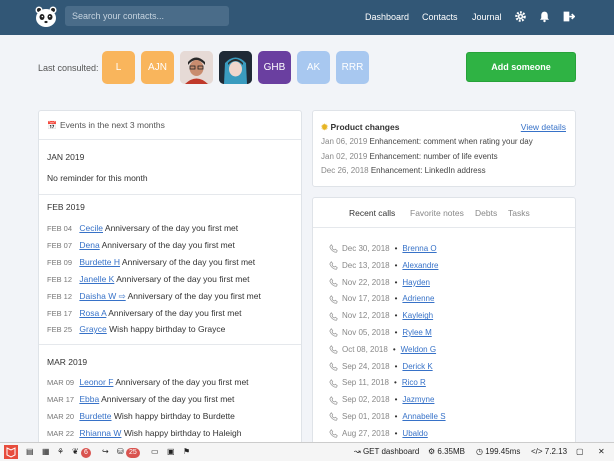 This screenshot has height=461, width=614. What do you see at coordinates (46, 17) in the screenshot?
I see `panda-logo-icon` at bounding box center [46, 17].